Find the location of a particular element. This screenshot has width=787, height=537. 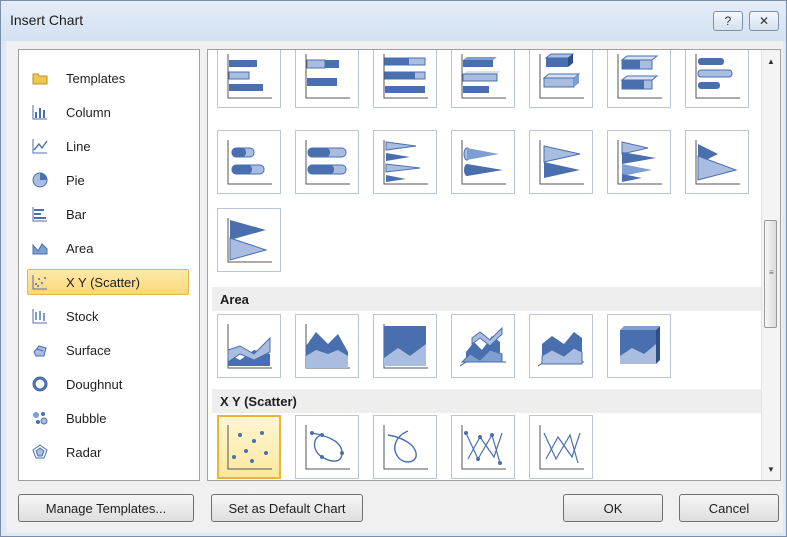

section-header-area: Area is located at coordinates (489, 299).